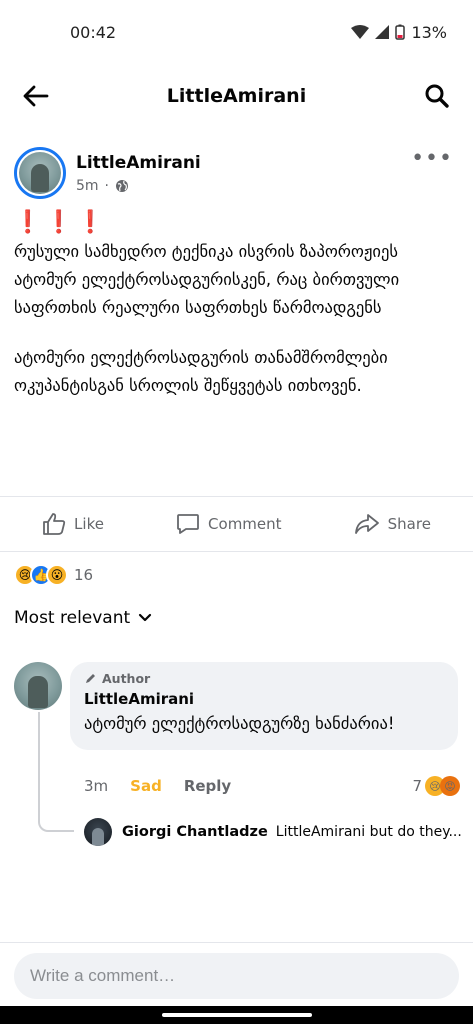  Describe the element at coordinates (98, 832) in the screenshot. I see `reply-avatar` at that location.